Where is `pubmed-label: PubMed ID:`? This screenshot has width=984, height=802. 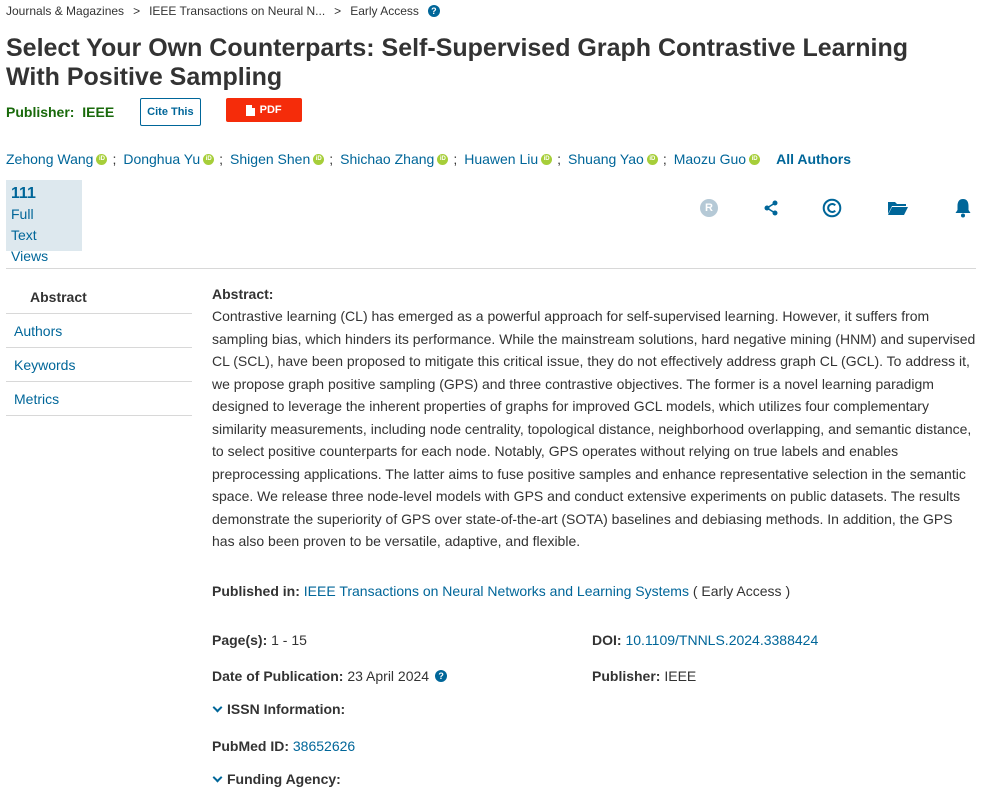 pubmed-label: PubMed ID: is located at coordinates (250, 746).